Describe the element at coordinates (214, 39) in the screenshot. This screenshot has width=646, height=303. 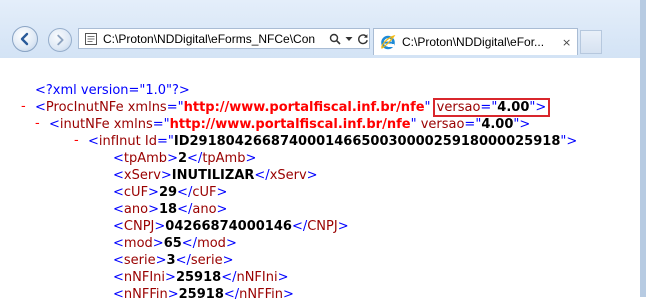
I see `address-text: C:\Proton\NDDigital\eForms_NFCe\Con` at that location.